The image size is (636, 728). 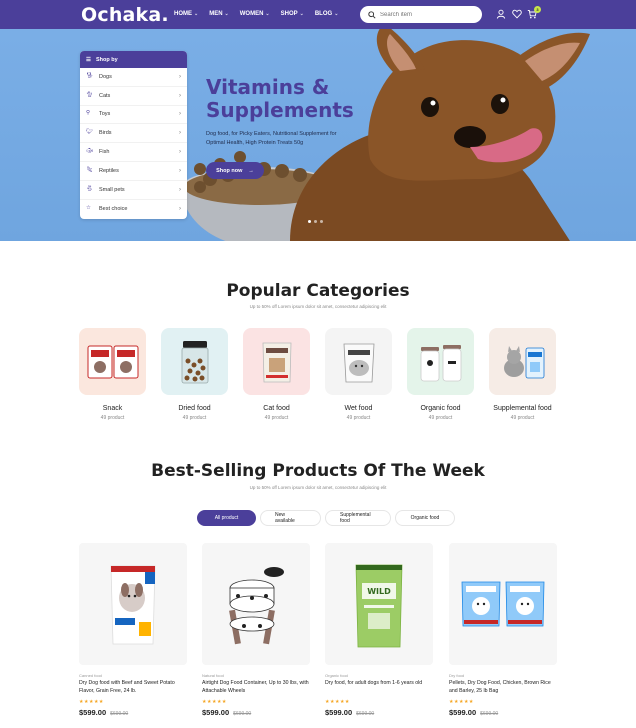 What do you see at coordinates (125, 15) in the screenshot?
I see `logo: Ochaka.` at bounding box center [125, 15].